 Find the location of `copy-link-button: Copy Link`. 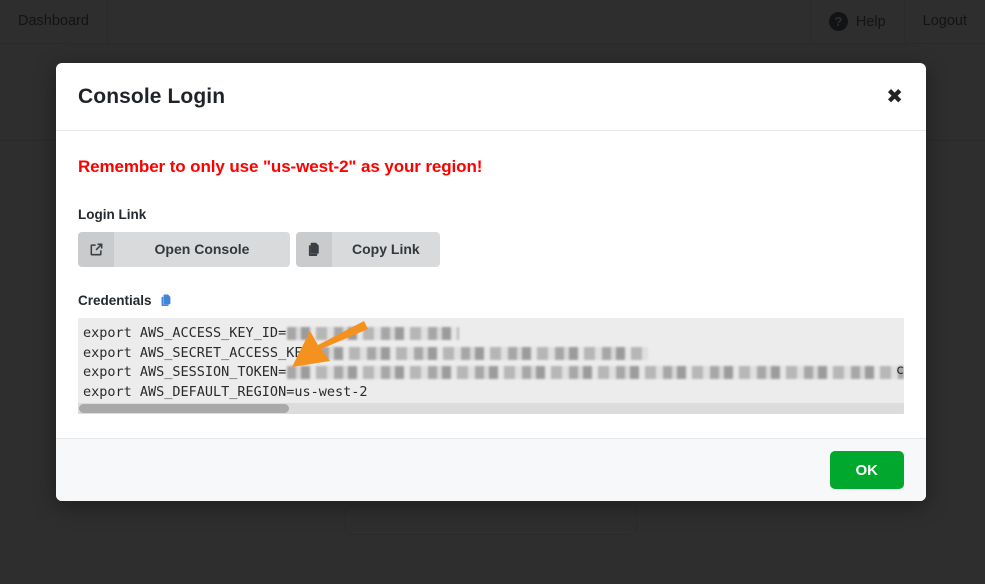

copy-link-button: Copy Link is located at coordinates (368, 249).